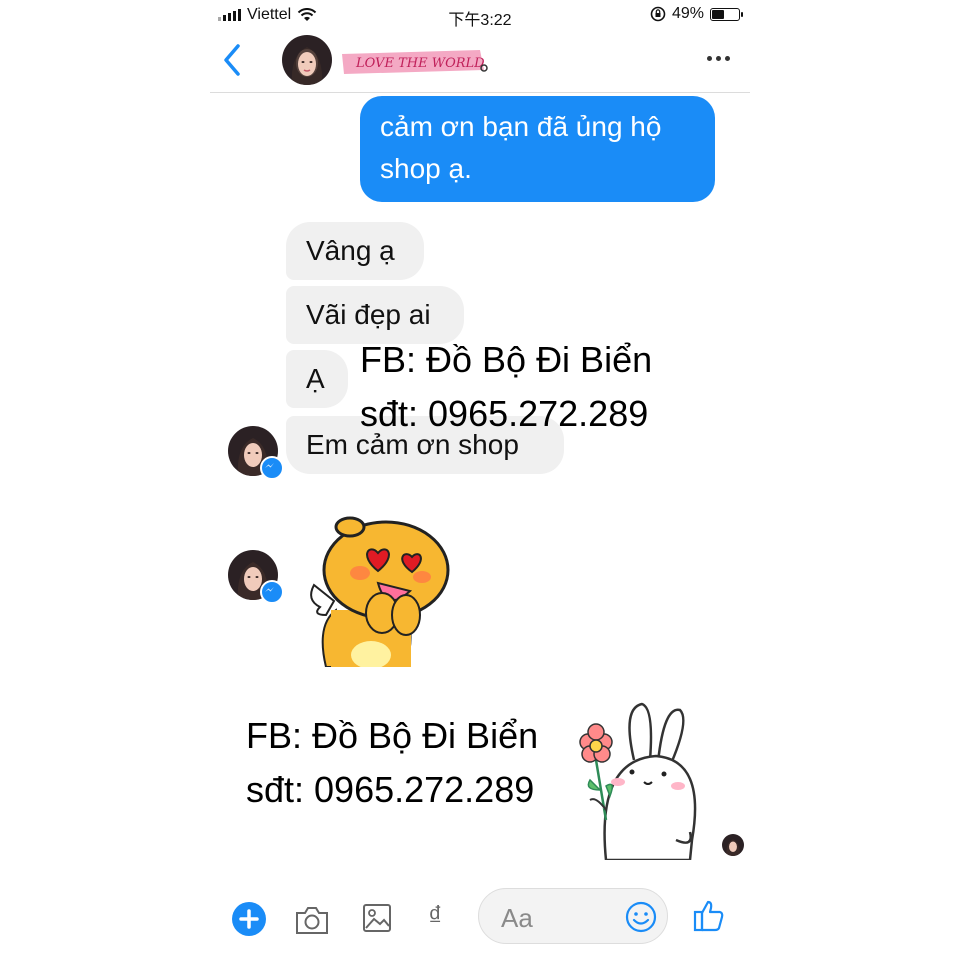 This screenshot has width=960, height=960. What do you see at coordinates (638, 781) in the screenshot?
I see `bunny-flower-sticker-icon` at bounding box center [638, 781].